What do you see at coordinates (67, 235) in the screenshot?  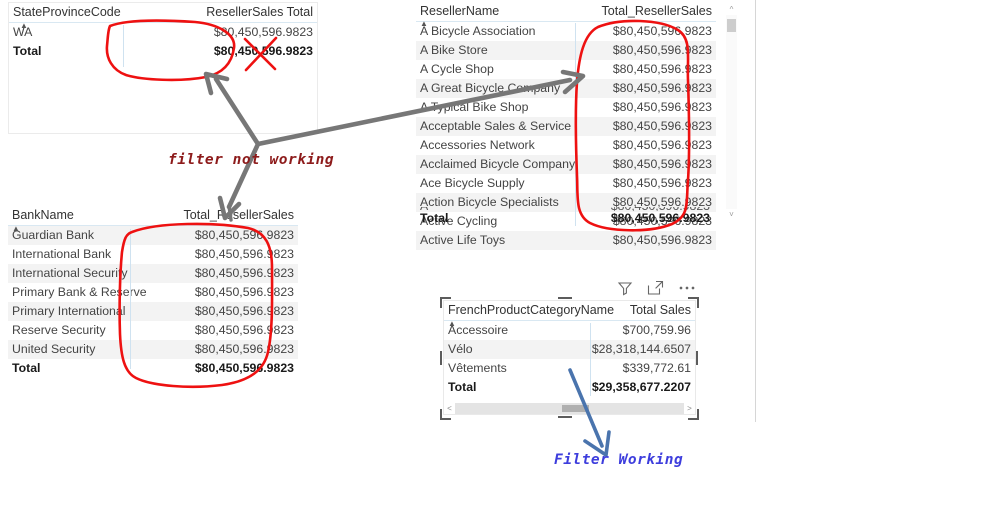 I see `cell-bankname: Guardian Bank` at bounding box center [67, 235].